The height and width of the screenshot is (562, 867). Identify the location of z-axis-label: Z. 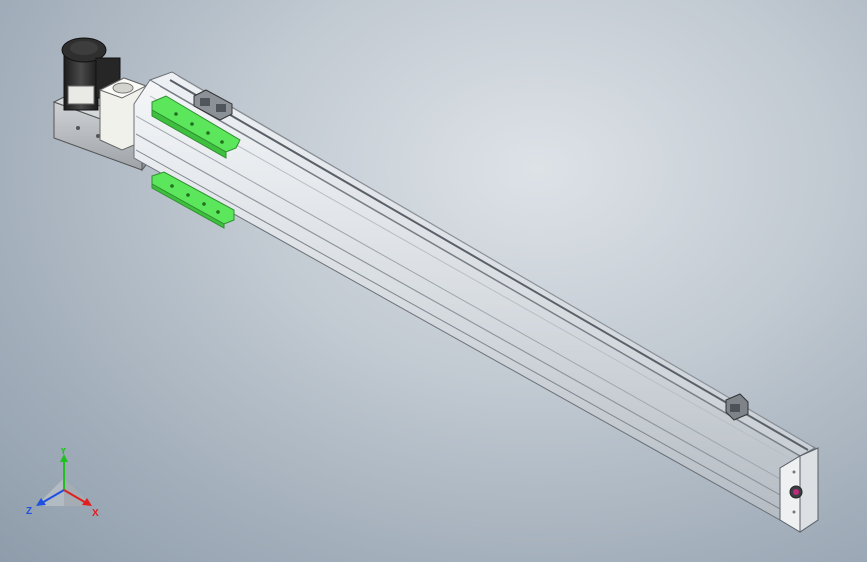
(29, 511).